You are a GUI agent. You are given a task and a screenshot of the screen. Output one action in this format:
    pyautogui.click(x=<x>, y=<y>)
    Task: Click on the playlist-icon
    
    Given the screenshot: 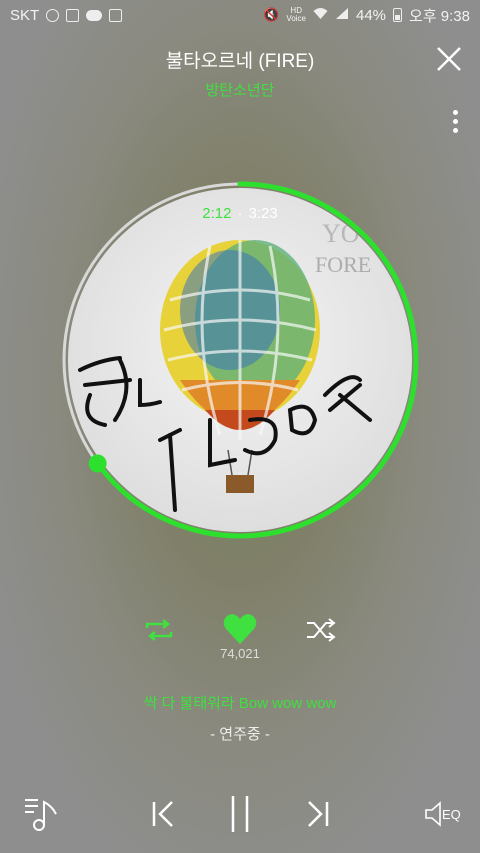 What is the action you would take?
    pyautogui.click(x=41, y=815)
    